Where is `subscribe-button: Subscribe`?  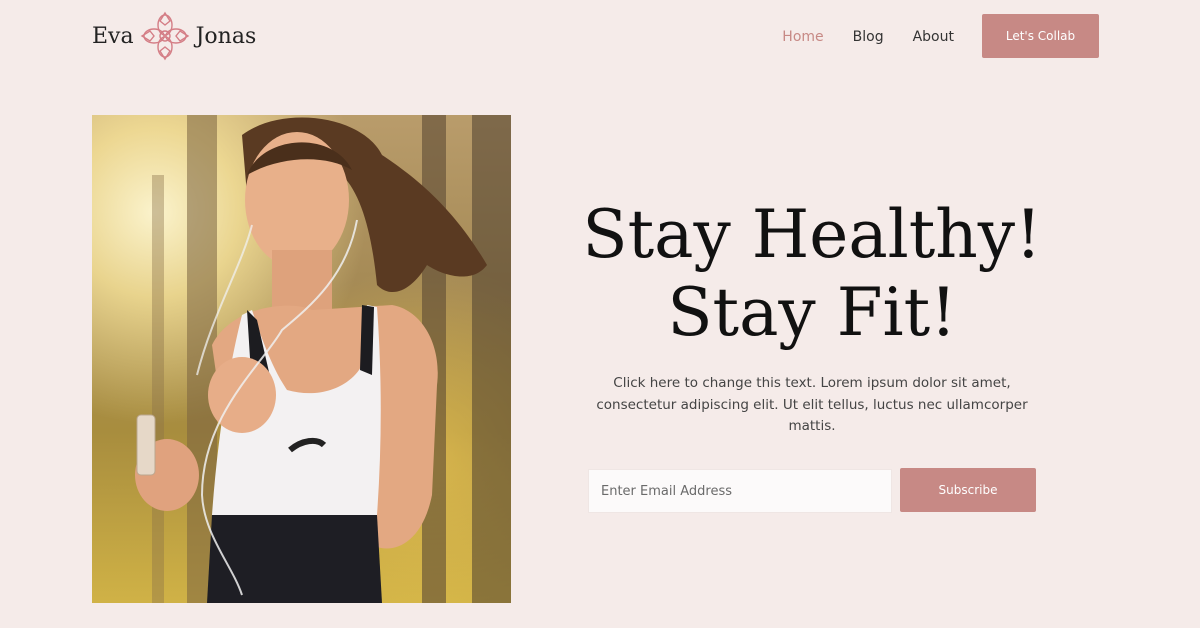 subscribe-button: Subscribe is located at coordinates (968, 490).